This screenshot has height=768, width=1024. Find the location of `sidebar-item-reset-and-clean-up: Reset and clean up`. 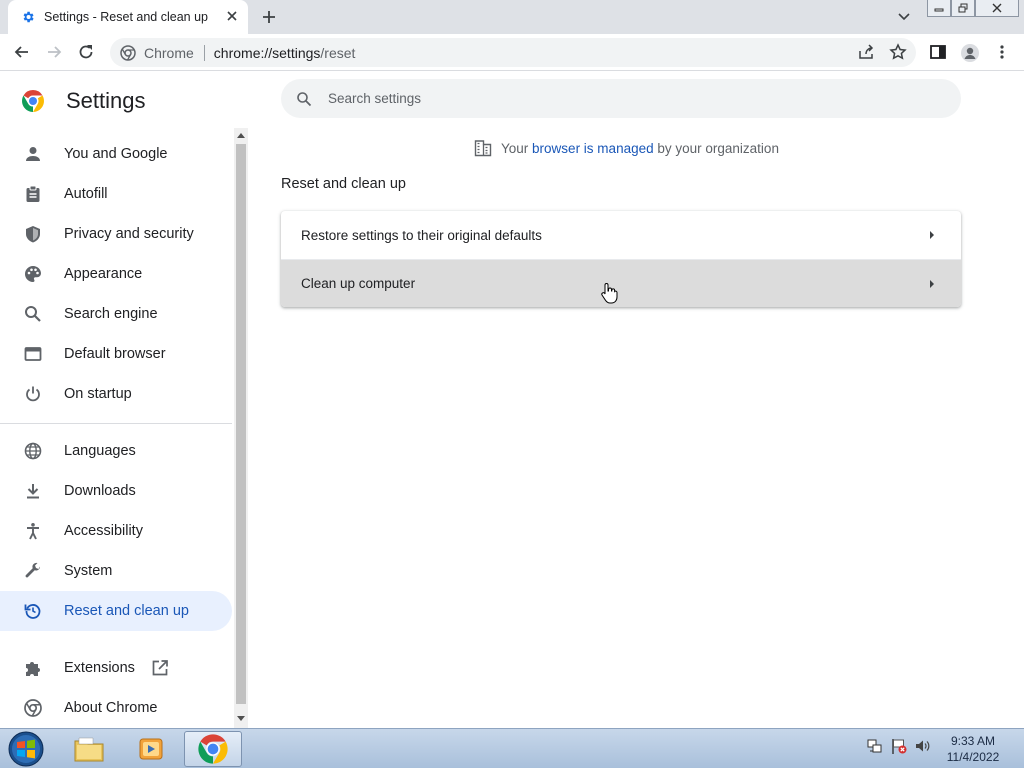

sidebar-item-reset-and-clean-up: Reset and clean up is located at coordinates (116, 611).